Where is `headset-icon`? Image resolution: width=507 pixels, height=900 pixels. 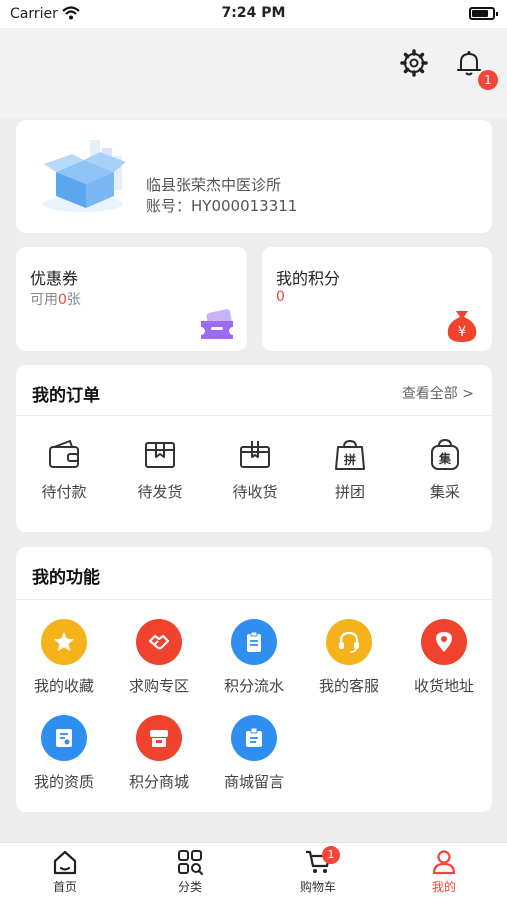 headset-icon is located at coordinates (349, 642).